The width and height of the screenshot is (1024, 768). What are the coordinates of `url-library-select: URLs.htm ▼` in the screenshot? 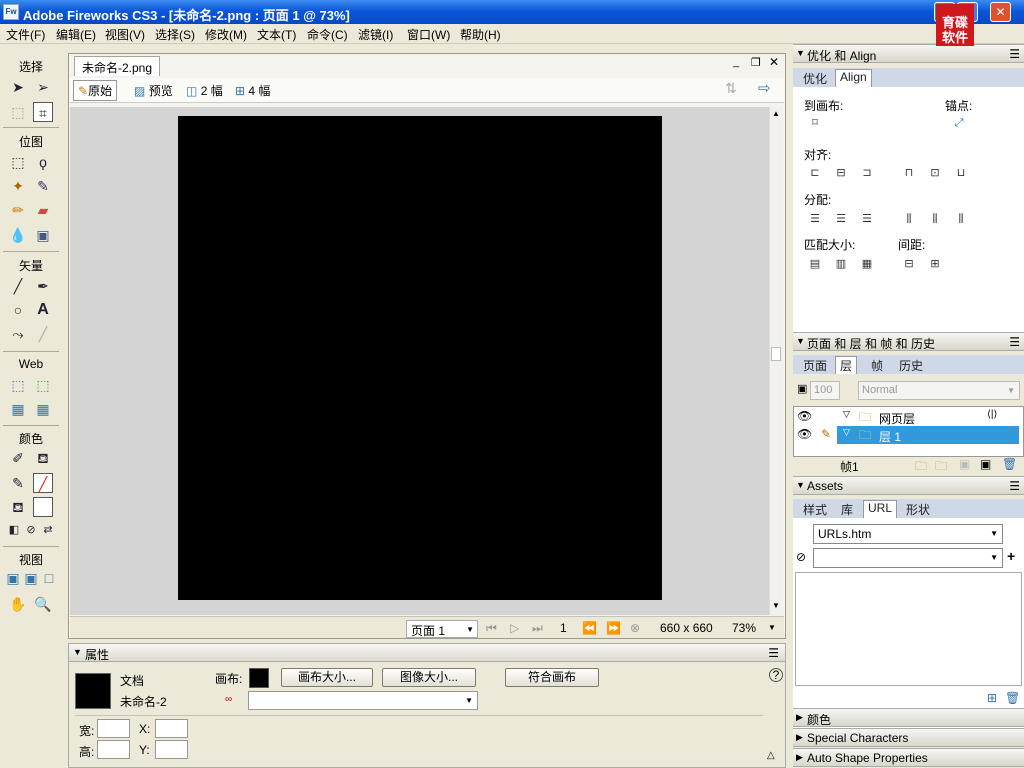 It's located at (908, 534).